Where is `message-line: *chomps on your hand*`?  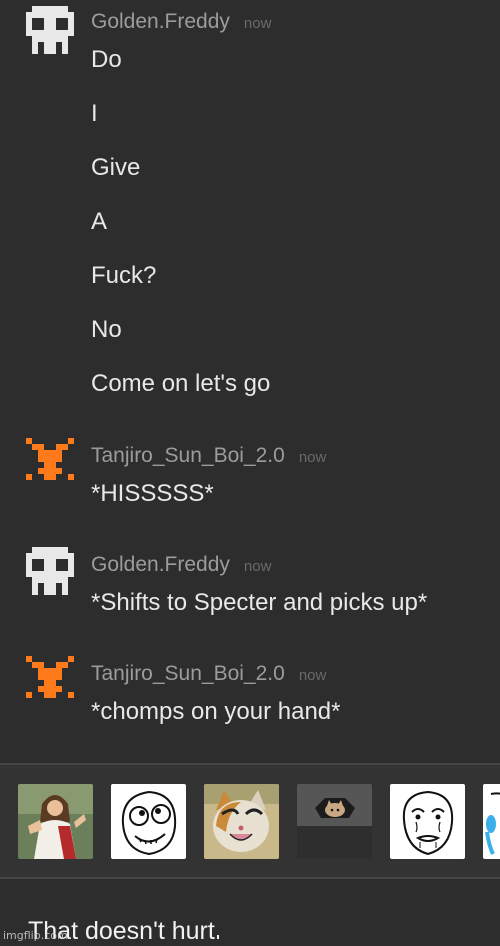
message-line: *chomps on your hand* is located at coordinates (216, 711).